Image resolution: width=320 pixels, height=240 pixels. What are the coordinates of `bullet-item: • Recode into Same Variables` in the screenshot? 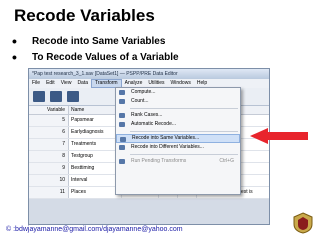 It's located at (95, 41).